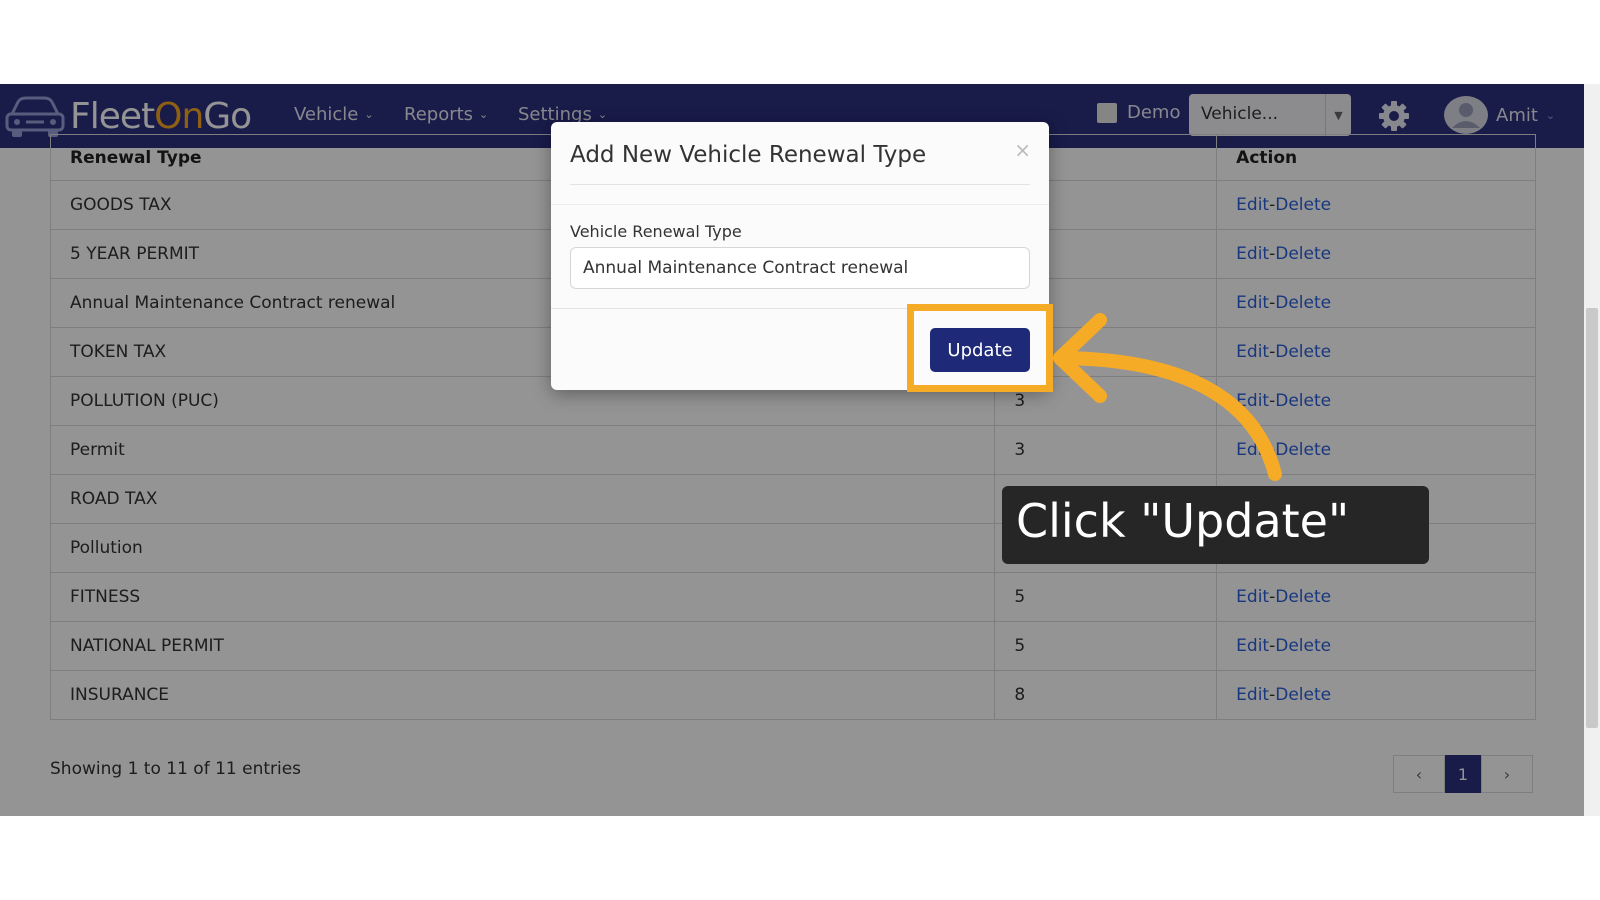 The height and width of the screenshot is (900, 1600). I want to click on modal-body-divider, so click(800, 204).